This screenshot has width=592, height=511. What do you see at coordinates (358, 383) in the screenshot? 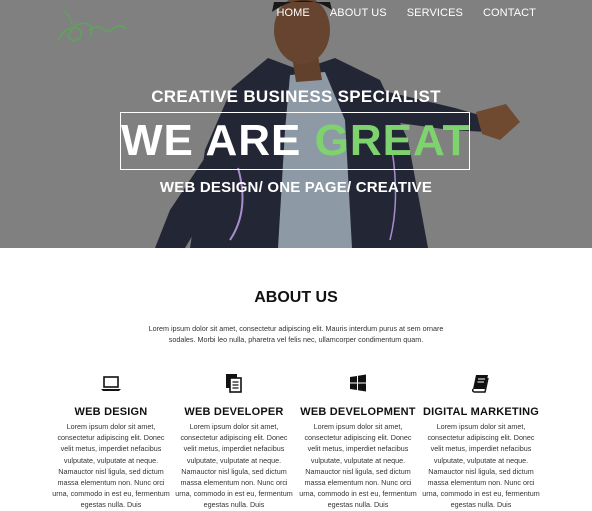
I see `windows-icon` at bounding box center [358, 383].